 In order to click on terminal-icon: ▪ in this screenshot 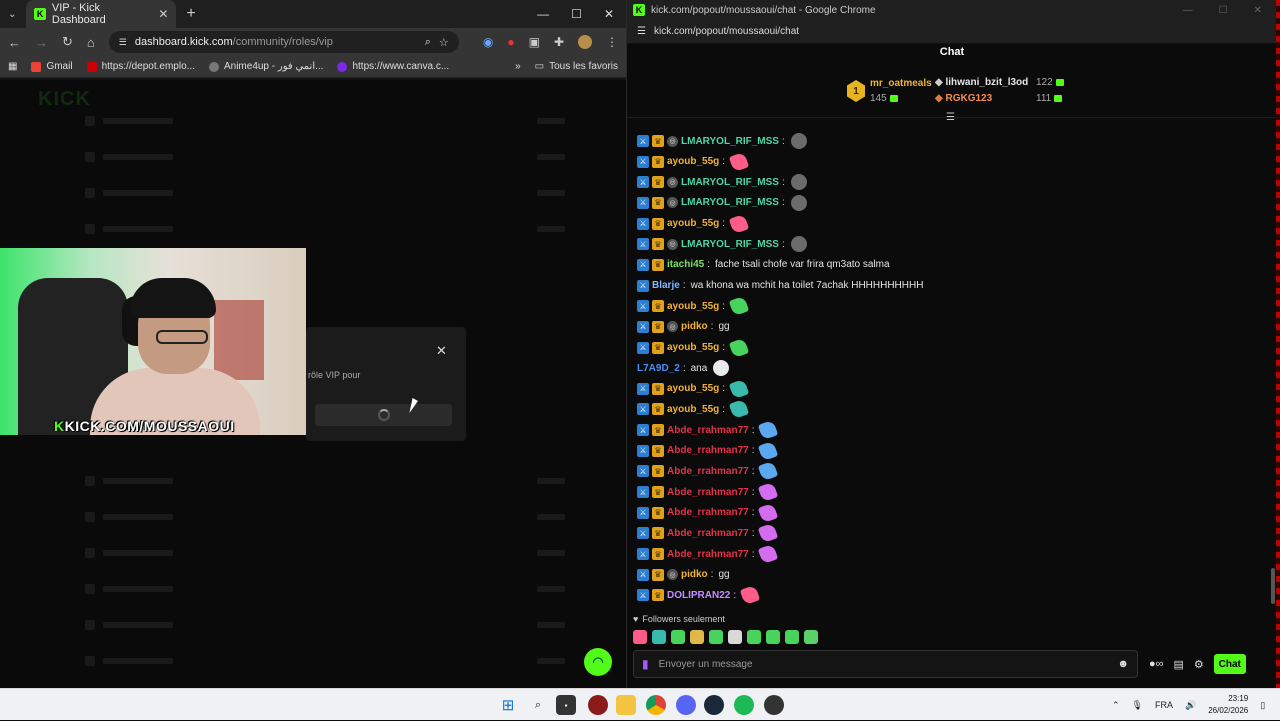, I will do `click(566, 705)`.